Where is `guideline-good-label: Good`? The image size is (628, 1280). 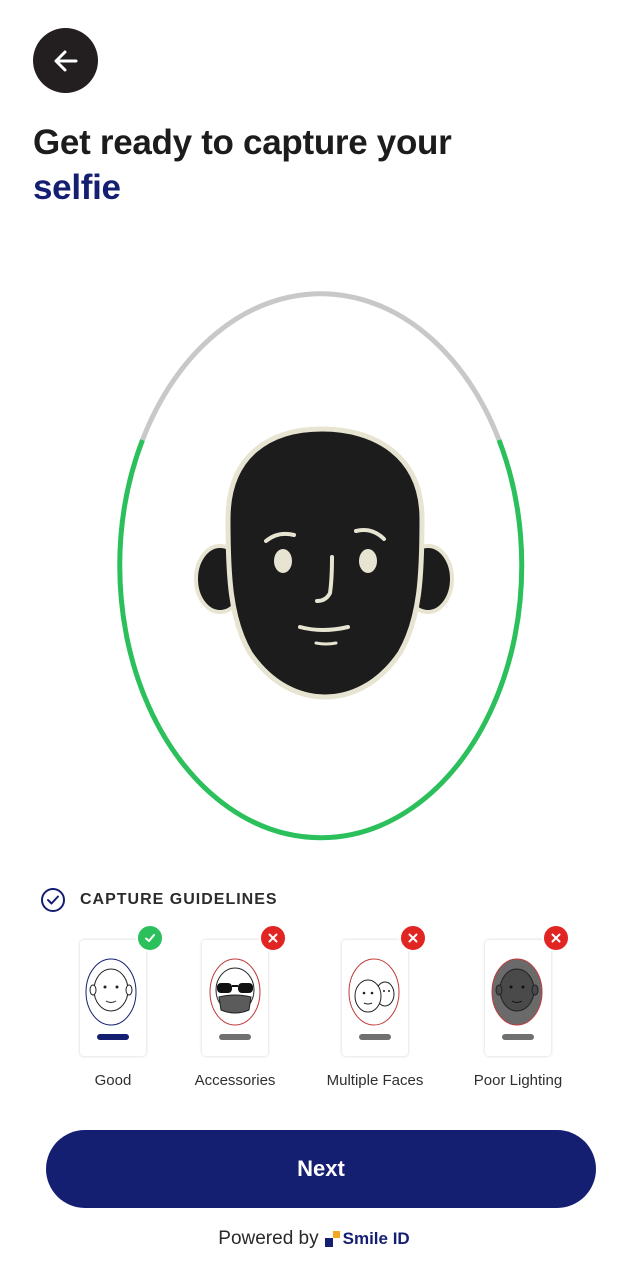
guideline-good-label: Good is located at coordinates (113, 1080).